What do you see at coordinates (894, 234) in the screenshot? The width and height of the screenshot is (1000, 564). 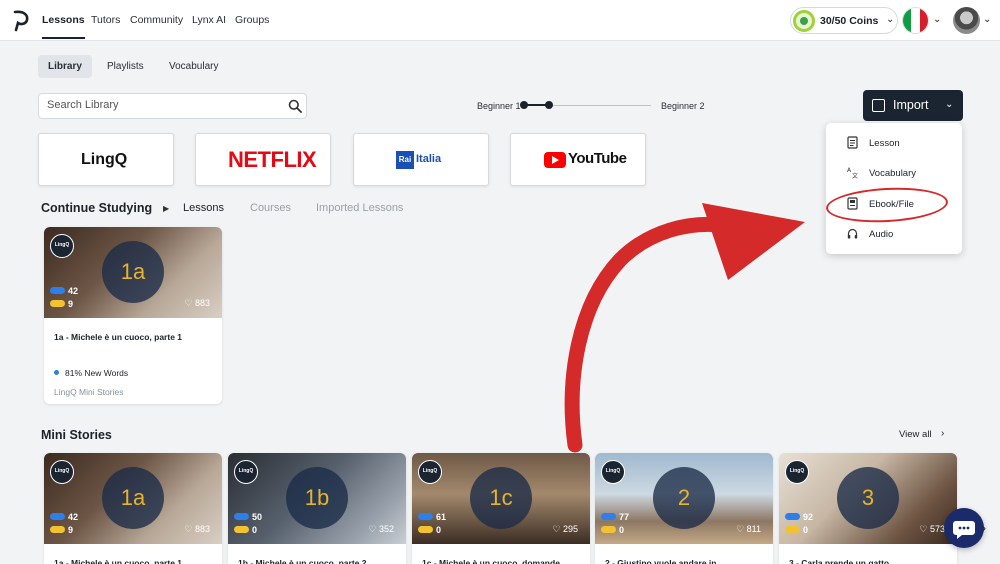 I see `import-menu-audio: Audio` at bounding box center [894, 234].